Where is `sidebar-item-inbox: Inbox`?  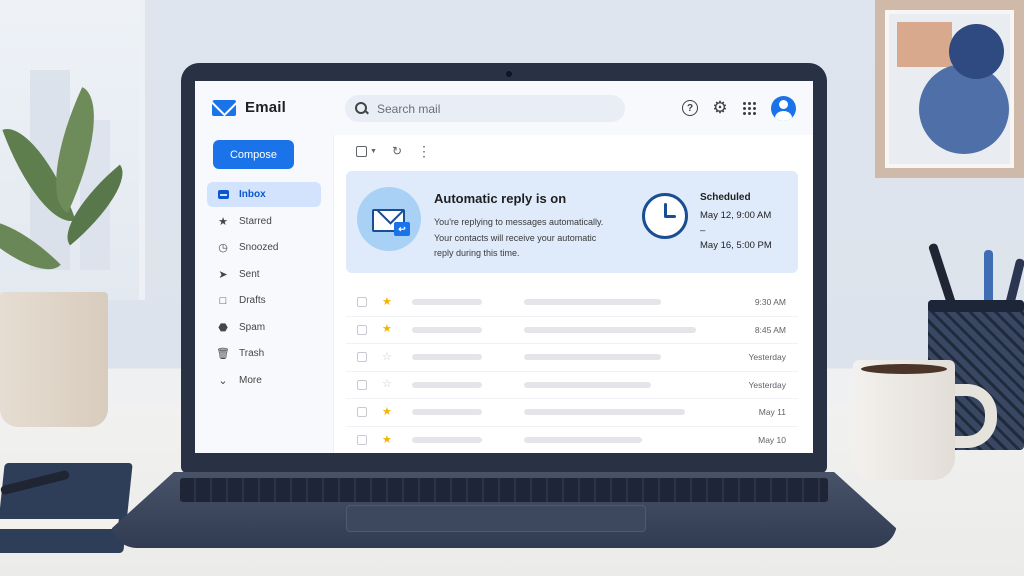 sidebar-item-inbox: Inbox is located at coordinates (264, 194).